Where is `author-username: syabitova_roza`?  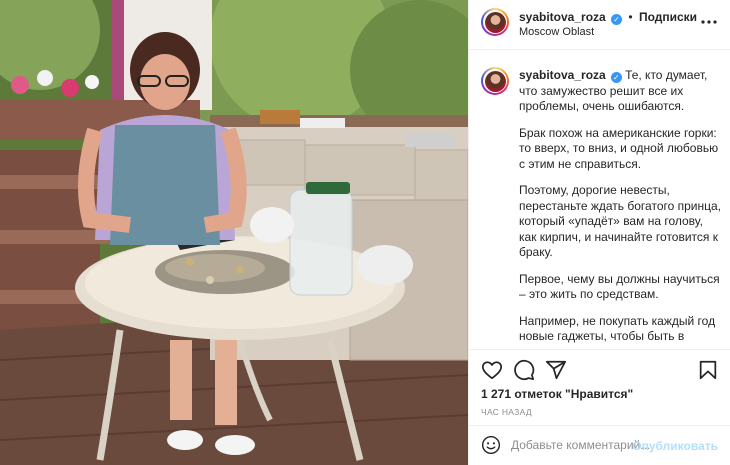
author-username: syabitova_roza is located at coordinates (562, 17).